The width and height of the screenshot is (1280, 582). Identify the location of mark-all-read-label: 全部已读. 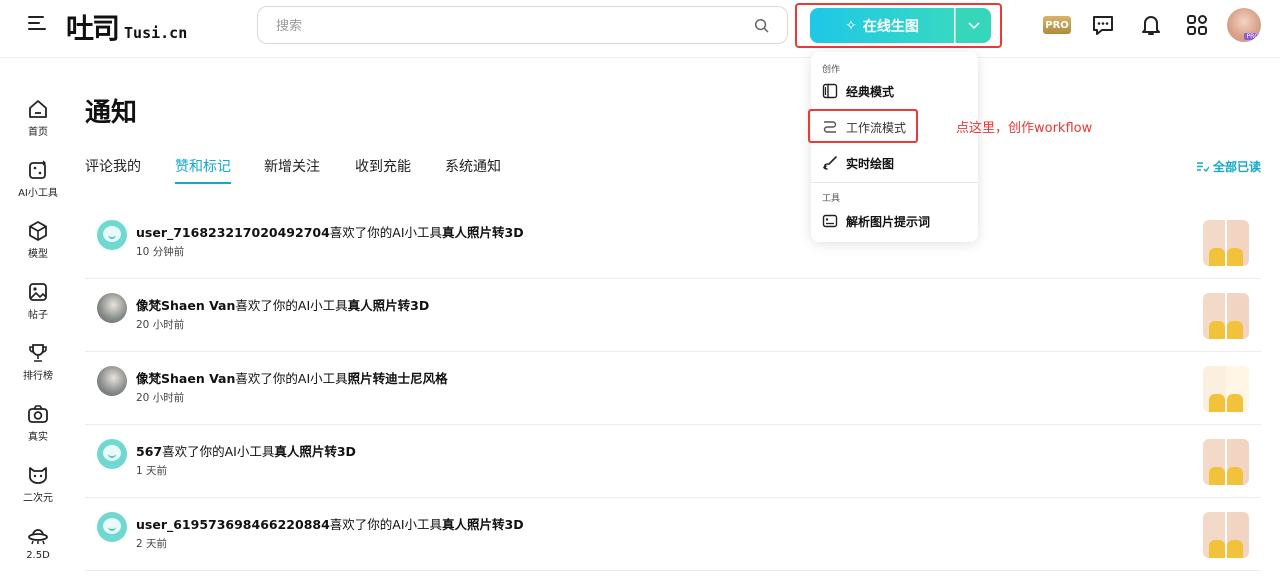
(1236, 167).